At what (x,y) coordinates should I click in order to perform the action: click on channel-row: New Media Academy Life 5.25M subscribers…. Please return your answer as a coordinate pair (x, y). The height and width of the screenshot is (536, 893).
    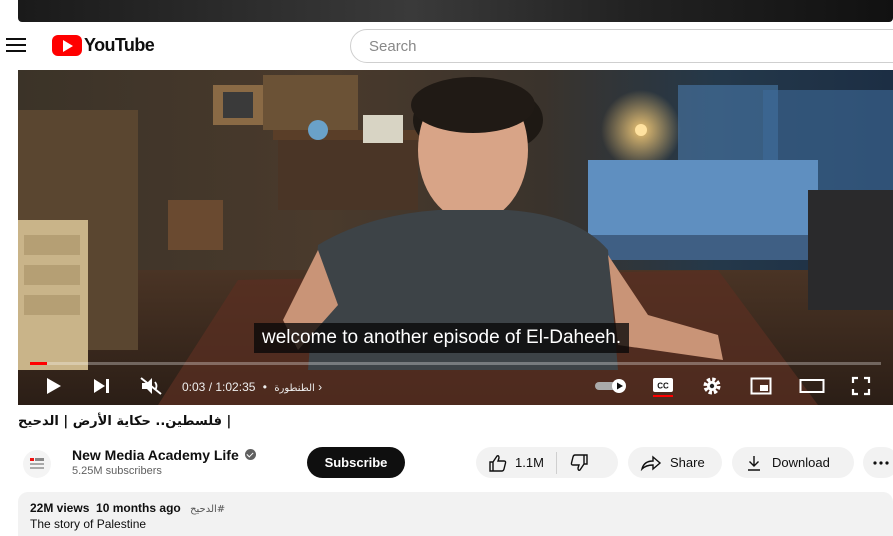
    Looking at the image, I should click on (455, 464).